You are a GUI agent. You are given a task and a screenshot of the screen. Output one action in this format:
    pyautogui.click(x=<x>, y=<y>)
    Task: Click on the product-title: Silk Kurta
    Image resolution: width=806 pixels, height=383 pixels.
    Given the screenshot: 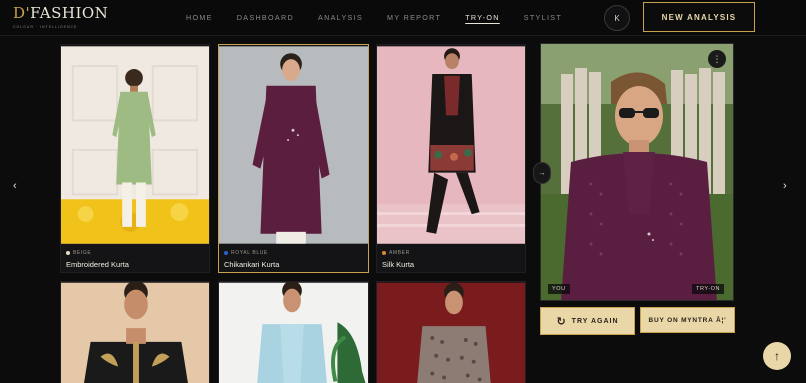 What is the action you would take?
    pyautogui.click(x=398, y=264)
    